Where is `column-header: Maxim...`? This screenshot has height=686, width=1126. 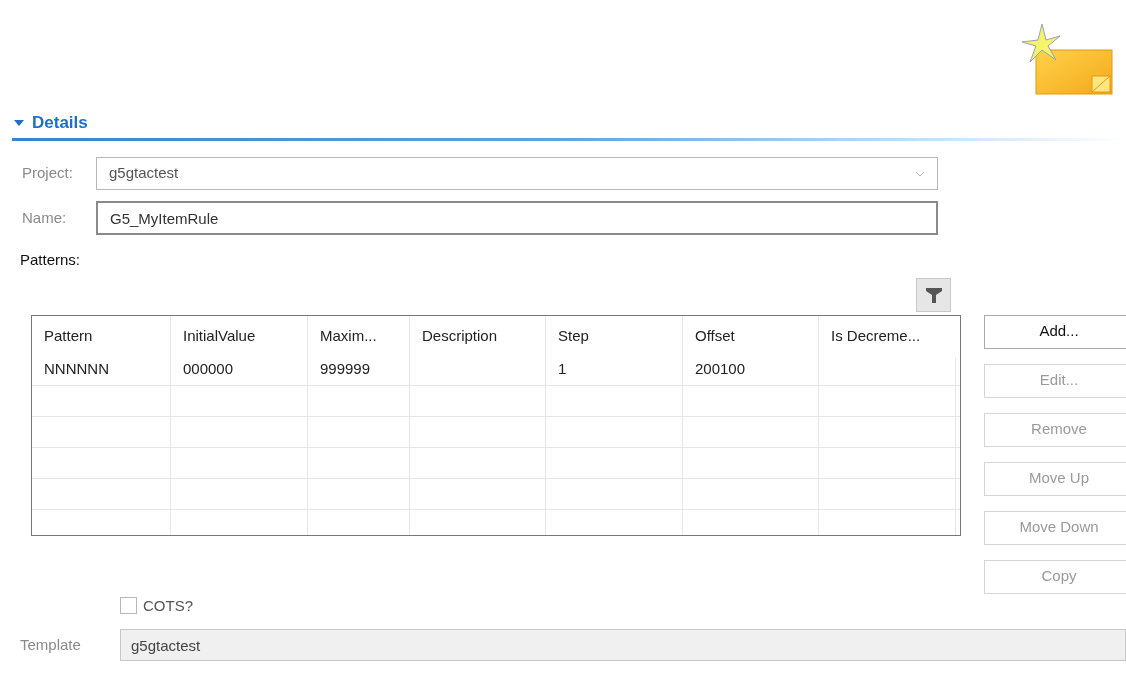
column-header: Maxim... is located at coordinates (348, 336).